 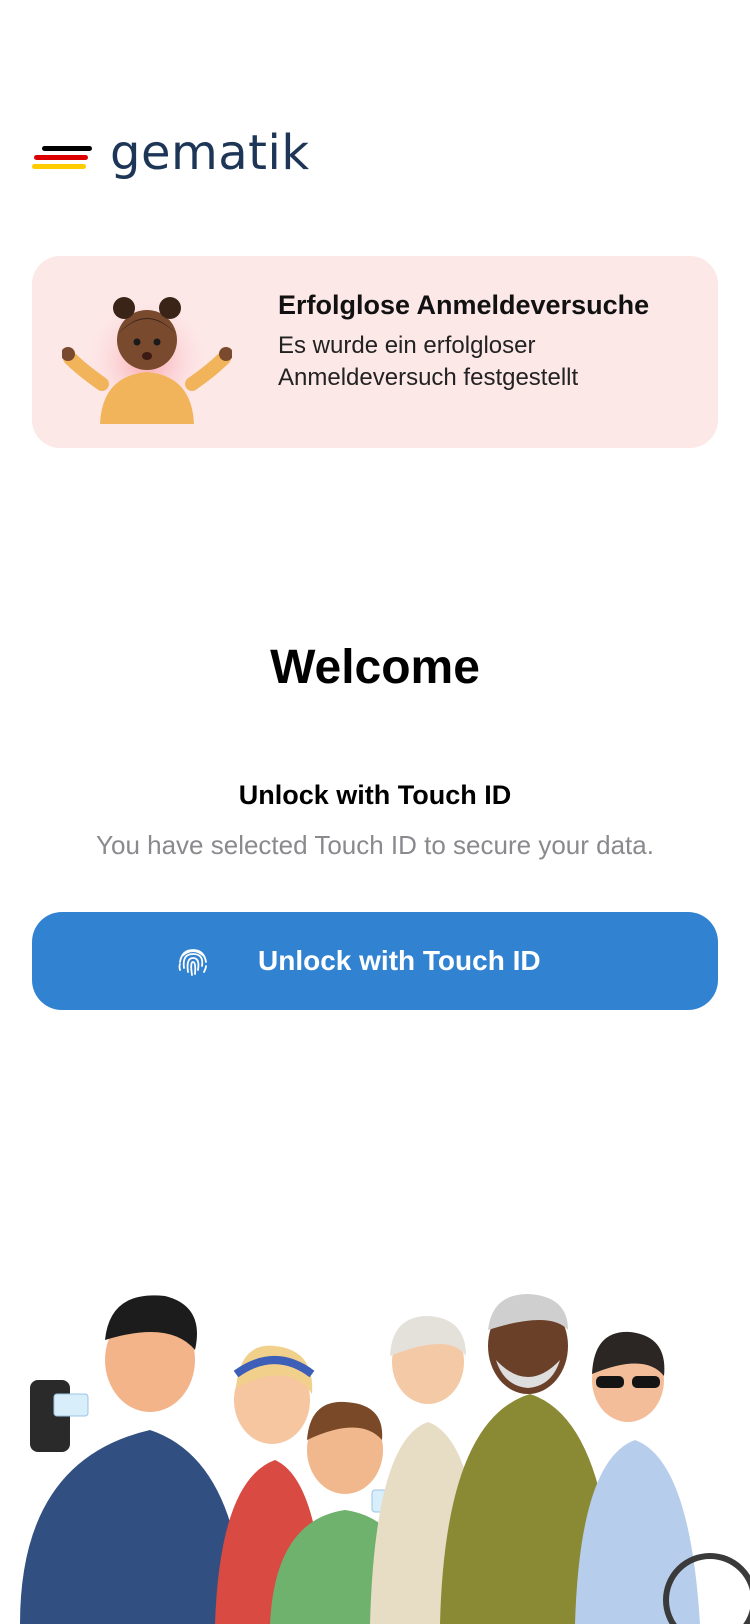 I want to click on german-flag-stripes, so click(x=62, y=157).